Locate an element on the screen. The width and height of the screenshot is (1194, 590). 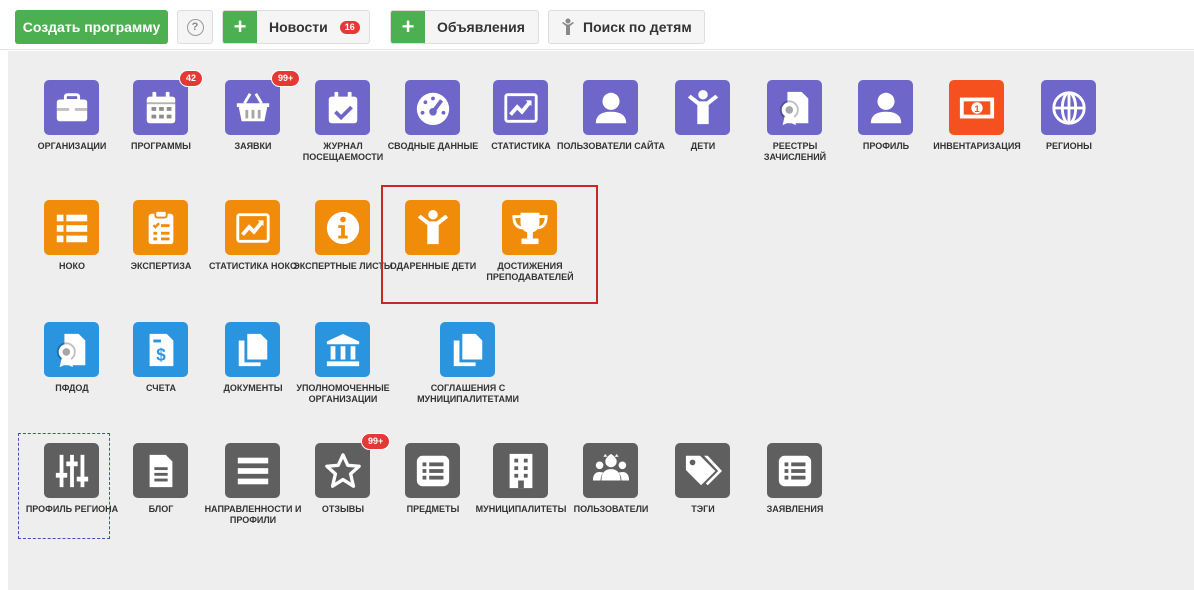
selection-frame is located at coordinates (64, 486).